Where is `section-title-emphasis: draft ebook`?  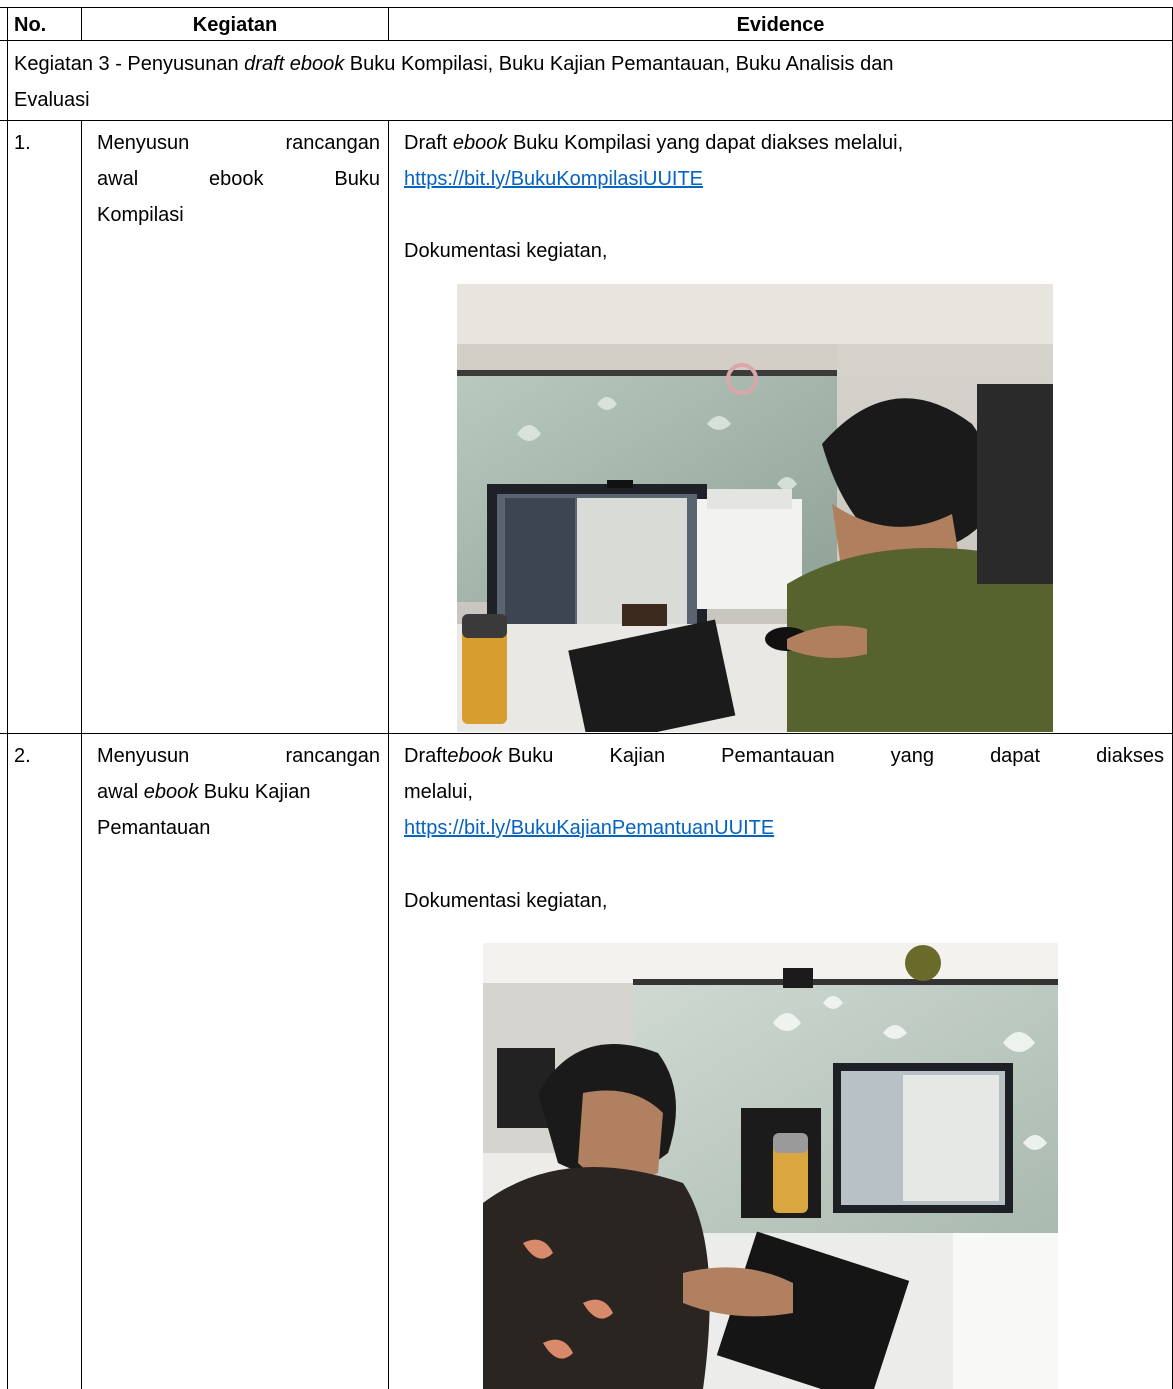 section-title-emphasis: draft ebook is located at coordinates (294, 64).